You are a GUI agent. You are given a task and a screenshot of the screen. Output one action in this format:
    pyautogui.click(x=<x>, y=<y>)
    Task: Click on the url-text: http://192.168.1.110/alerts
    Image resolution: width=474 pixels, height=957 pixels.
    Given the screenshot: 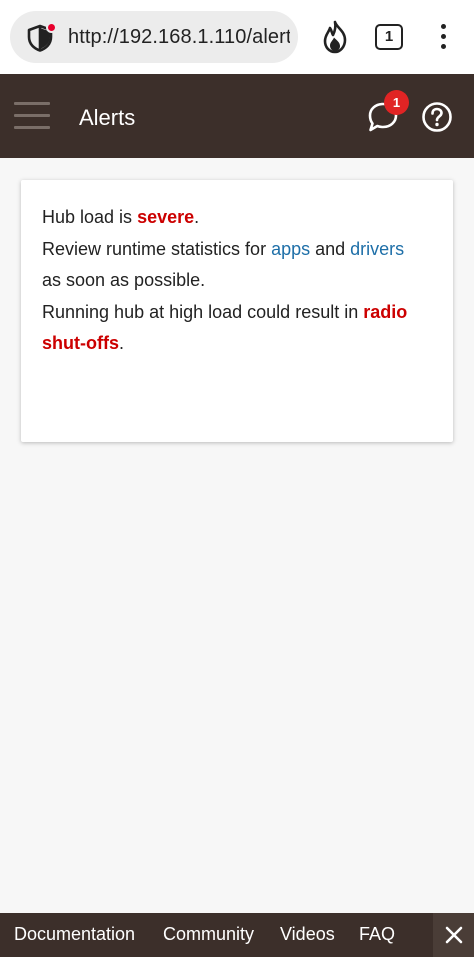 What is the action you would take?
    pyautogui.click(x=179, y=37)
    